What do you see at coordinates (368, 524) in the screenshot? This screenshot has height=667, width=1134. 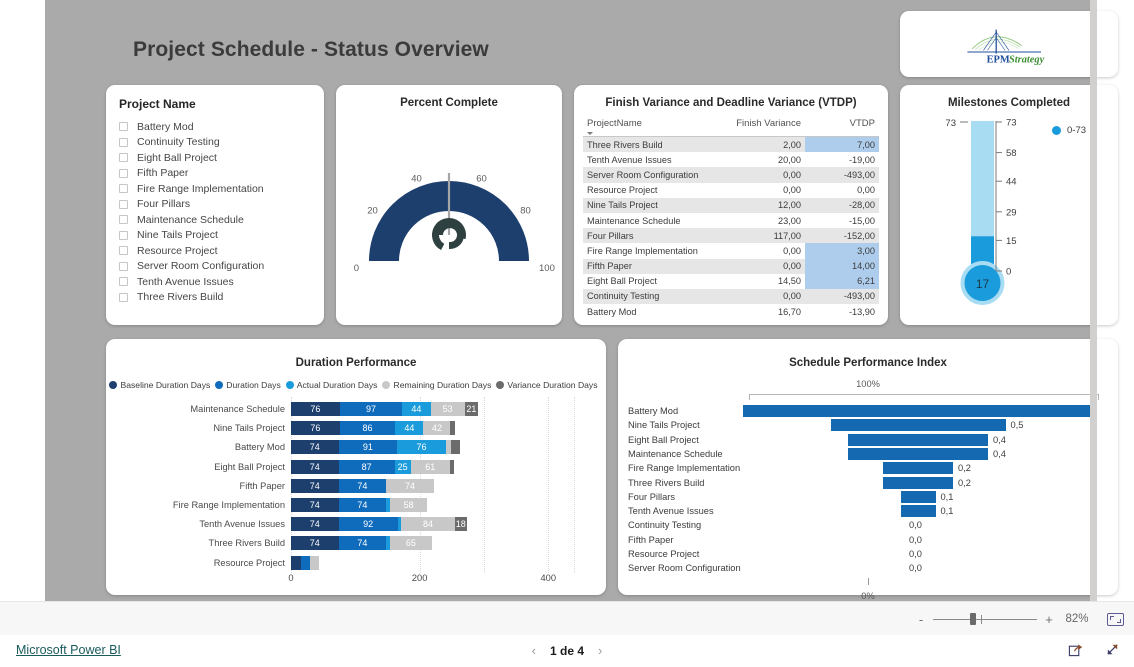 I see `bar-segment: 92` at bounding box center [368, 524].